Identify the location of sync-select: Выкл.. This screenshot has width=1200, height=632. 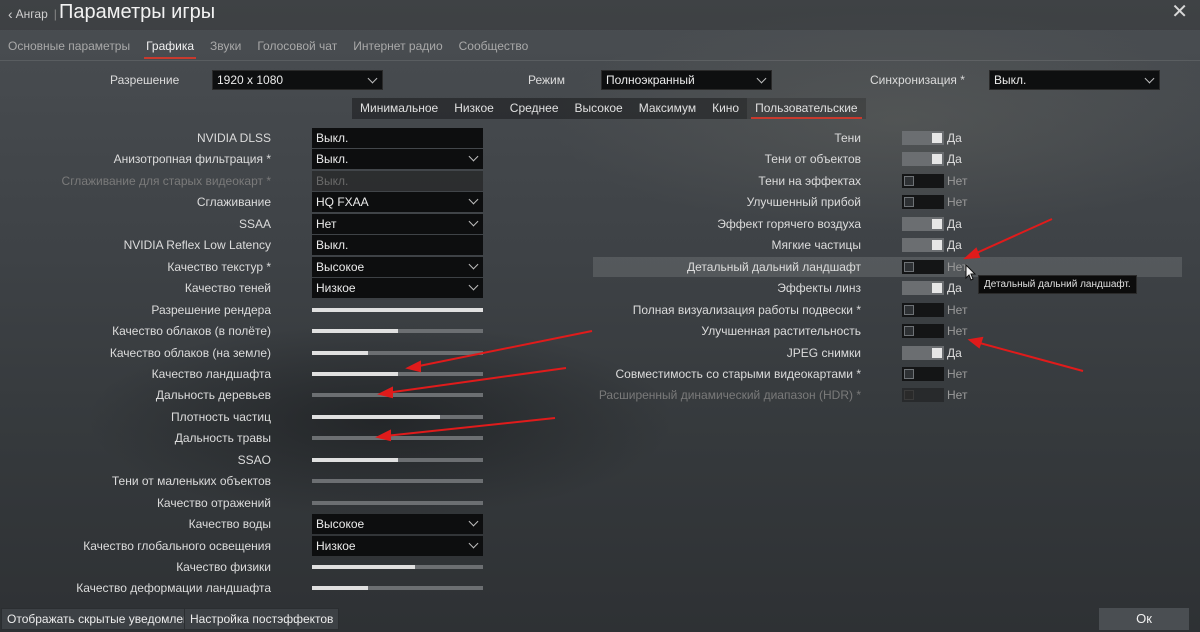
(1074, 80).